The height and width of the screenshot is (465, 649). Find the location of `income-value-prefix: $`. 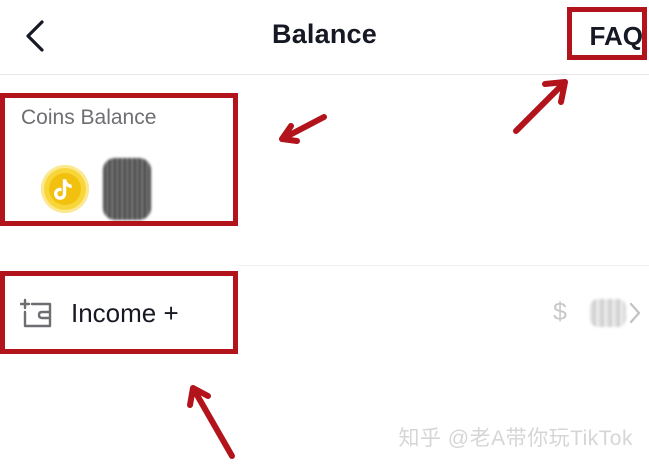

income-value-prefix: $ is located at coordinates (560, 312).